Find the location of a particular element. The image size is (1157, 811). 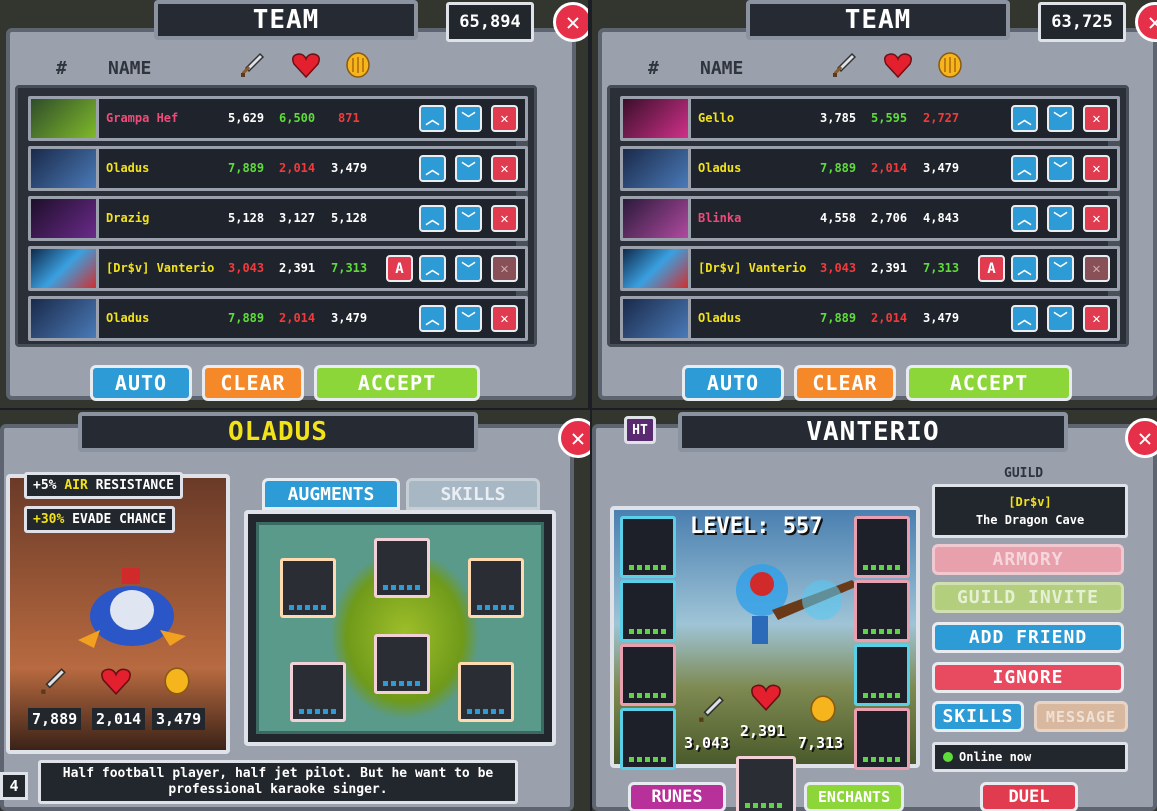

skills-button: SKILLS is located at coordinates (978, 716).